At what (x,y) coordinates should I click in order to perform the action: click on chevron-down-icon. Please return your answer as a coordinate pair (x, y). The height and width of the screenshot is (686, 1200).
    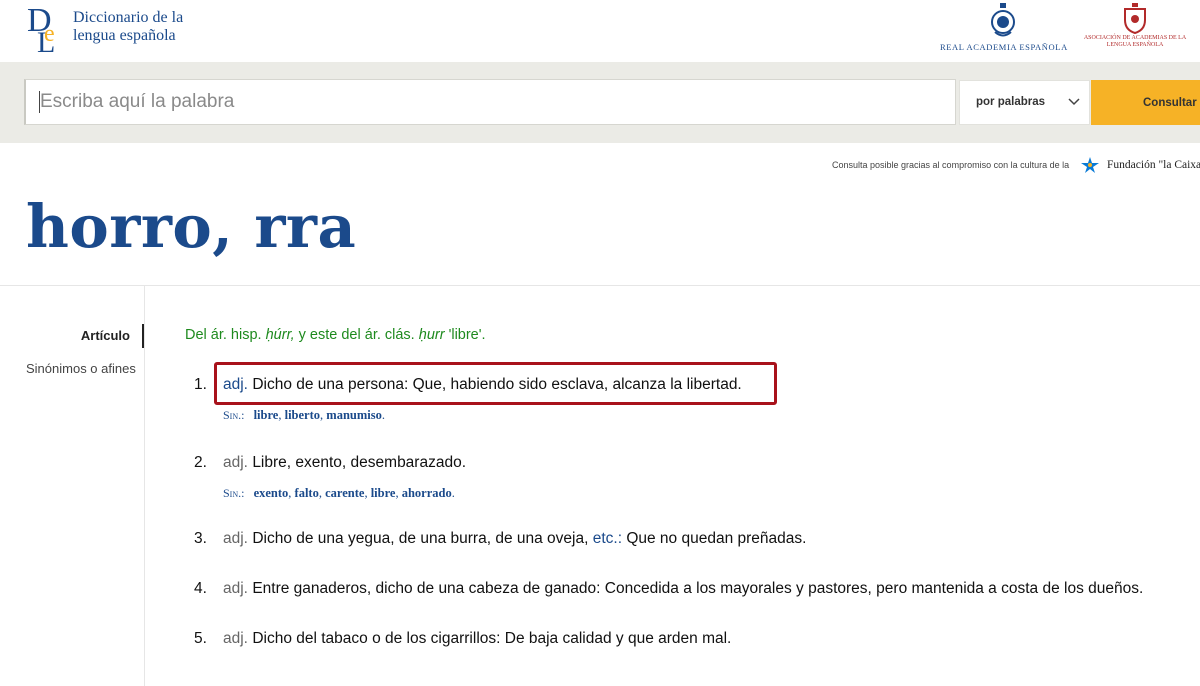
    Looking at the image, I should click on (1074, 102).